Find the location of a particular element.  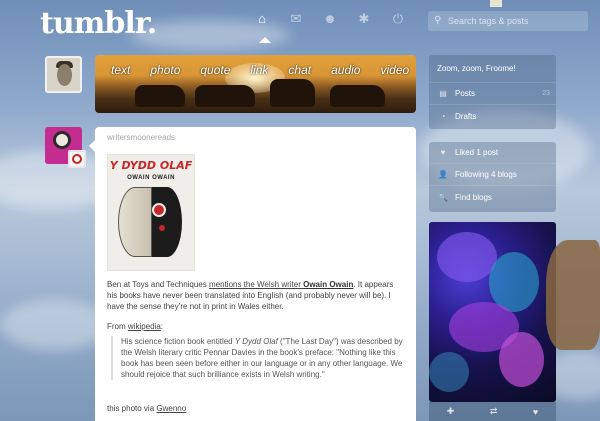

post-type-link: link is located at coordinates (259, 70).